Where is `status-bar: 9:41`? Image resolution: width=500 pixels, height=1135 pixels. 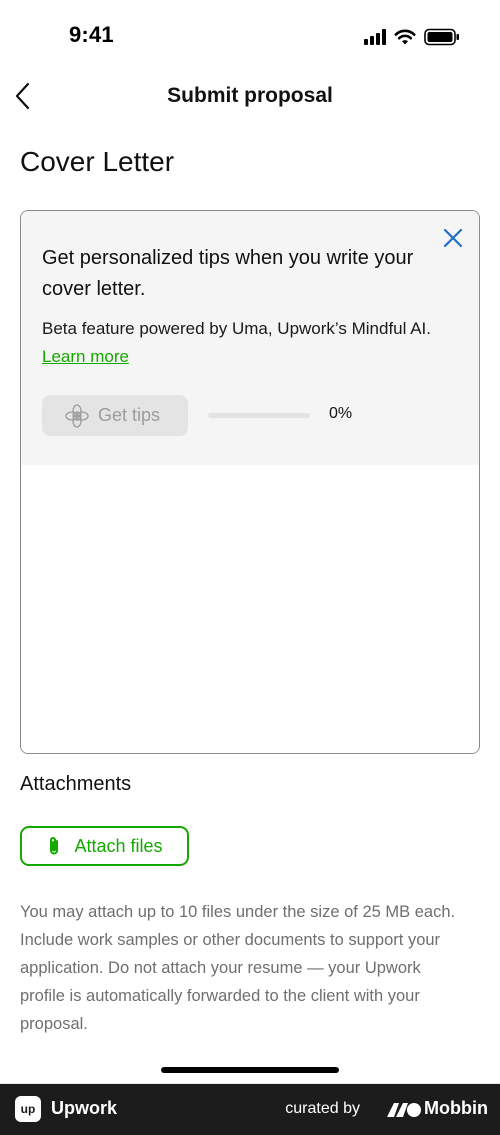
status-bar: 9:41 is located at coordinates (250, 35).